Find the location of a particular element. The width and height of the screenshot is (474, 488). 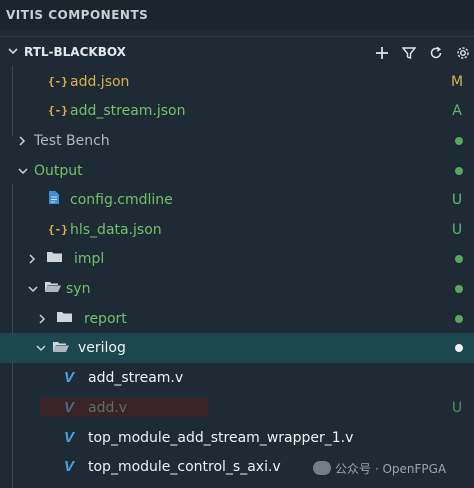

tree-item-label: report is located at coordinates (105, 318).